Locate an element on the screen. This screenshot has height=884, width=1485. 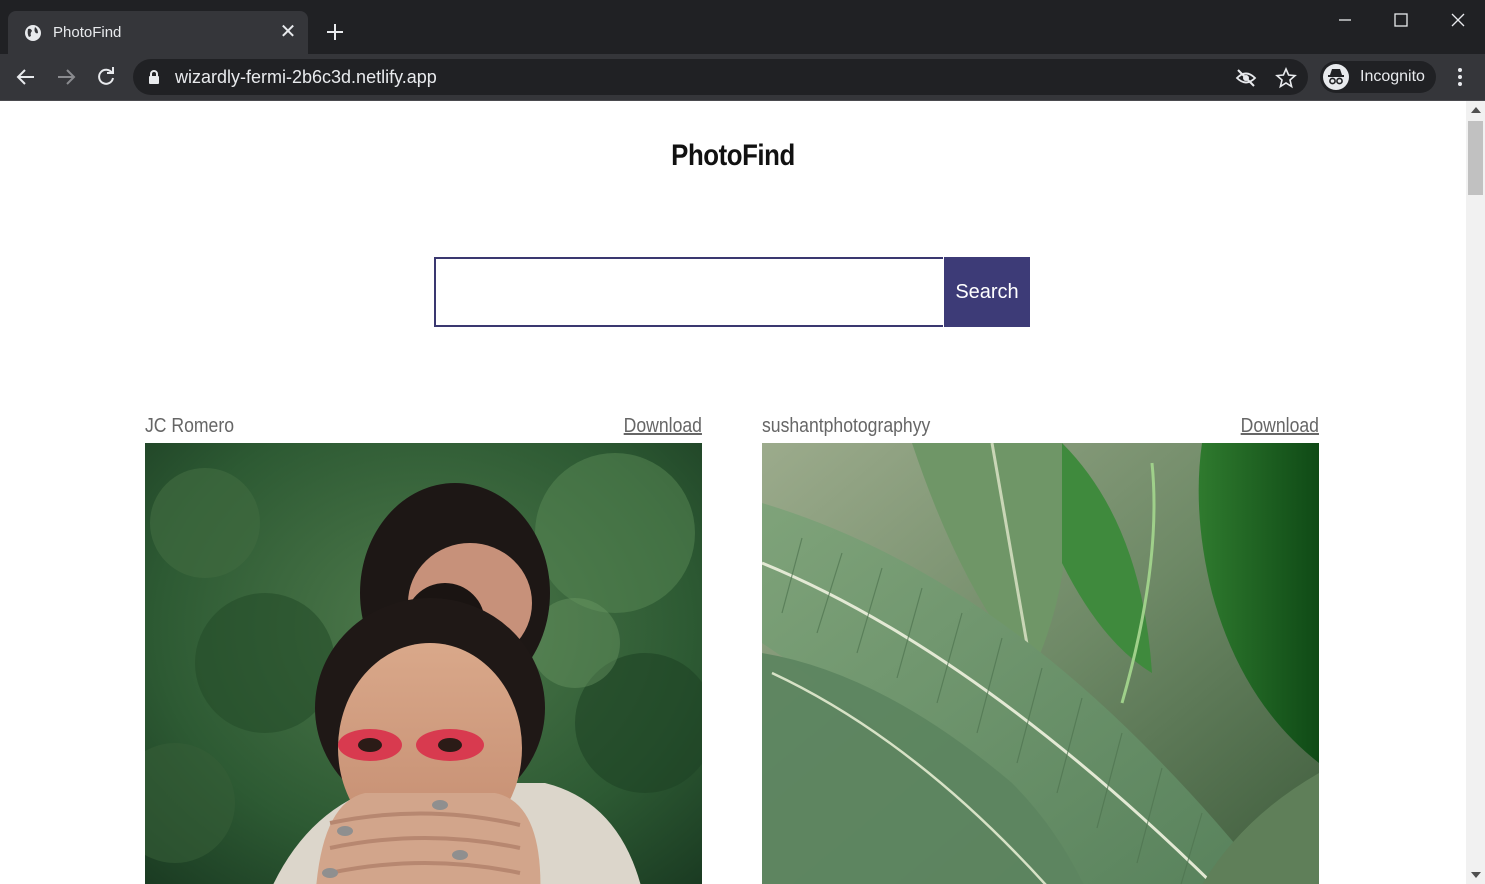
search-button: Search is located at coordinates (987, 292).